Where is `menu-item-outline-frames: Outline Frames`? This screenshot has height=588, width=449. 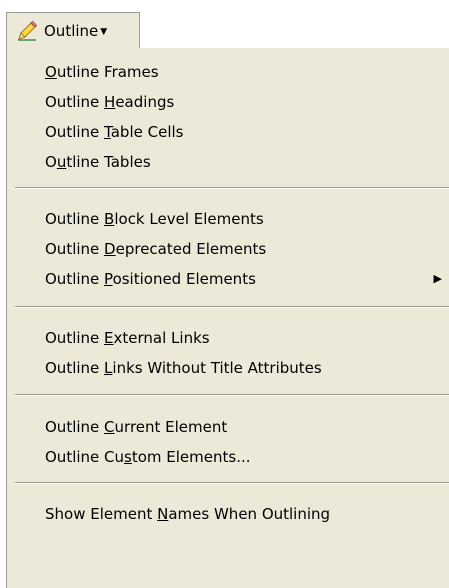 menu-item-outline-frames: Outline Frames is located at coordinates (228, 72).